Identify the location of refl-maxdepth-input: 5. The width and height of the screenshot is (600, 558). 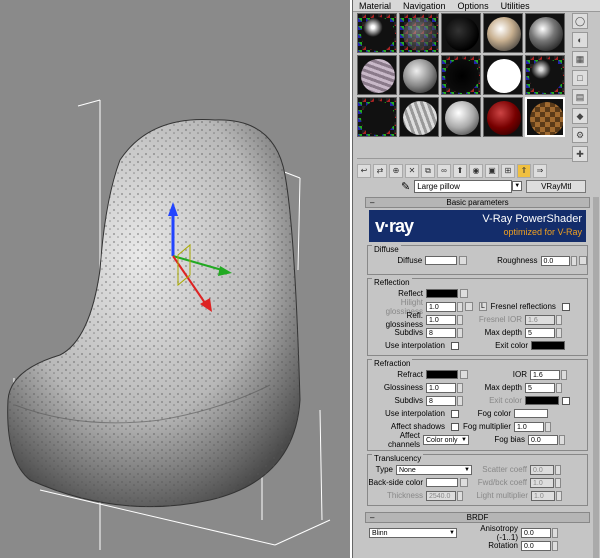
(540, 332).